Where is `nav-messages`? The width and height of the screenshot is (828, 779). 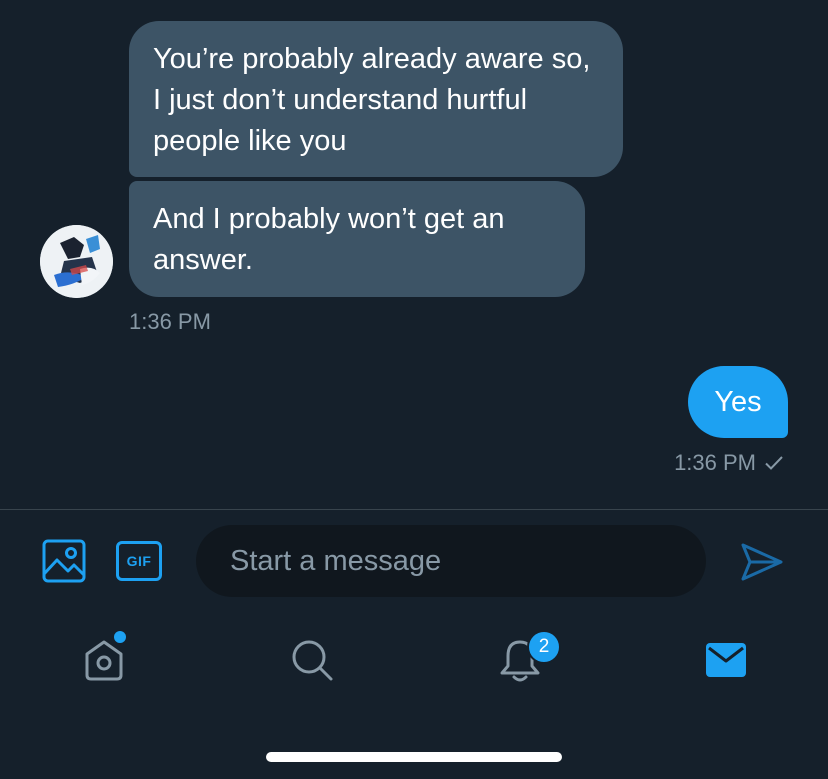 nav-messages is located at coordinates (726, 660).